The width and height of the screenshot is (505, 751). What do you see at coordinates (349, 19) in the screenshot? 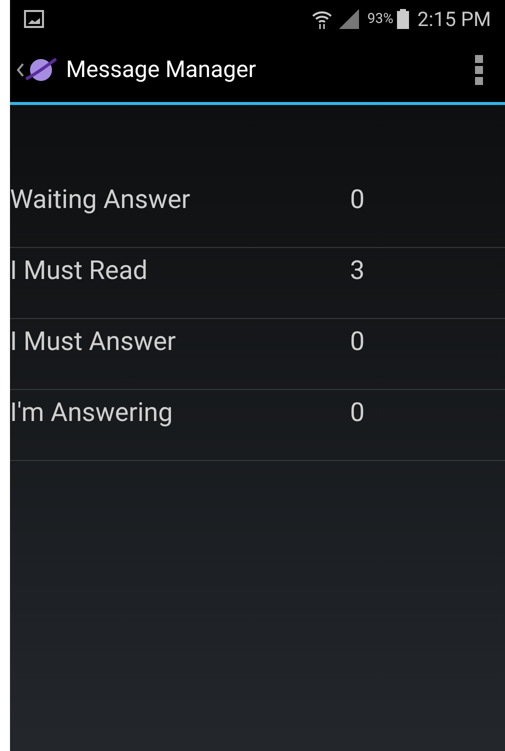
I see `signal-icon` at bounding box center [349, 19].